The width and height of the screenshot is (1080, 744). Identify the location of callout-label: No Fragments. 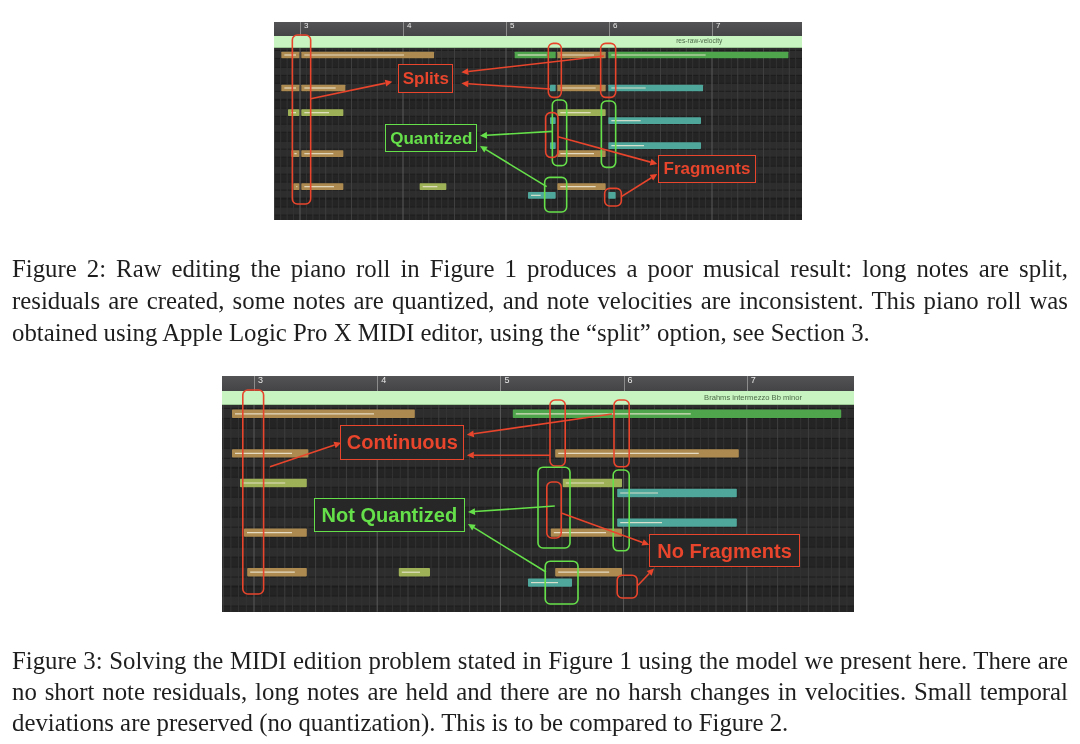
(724, 551).